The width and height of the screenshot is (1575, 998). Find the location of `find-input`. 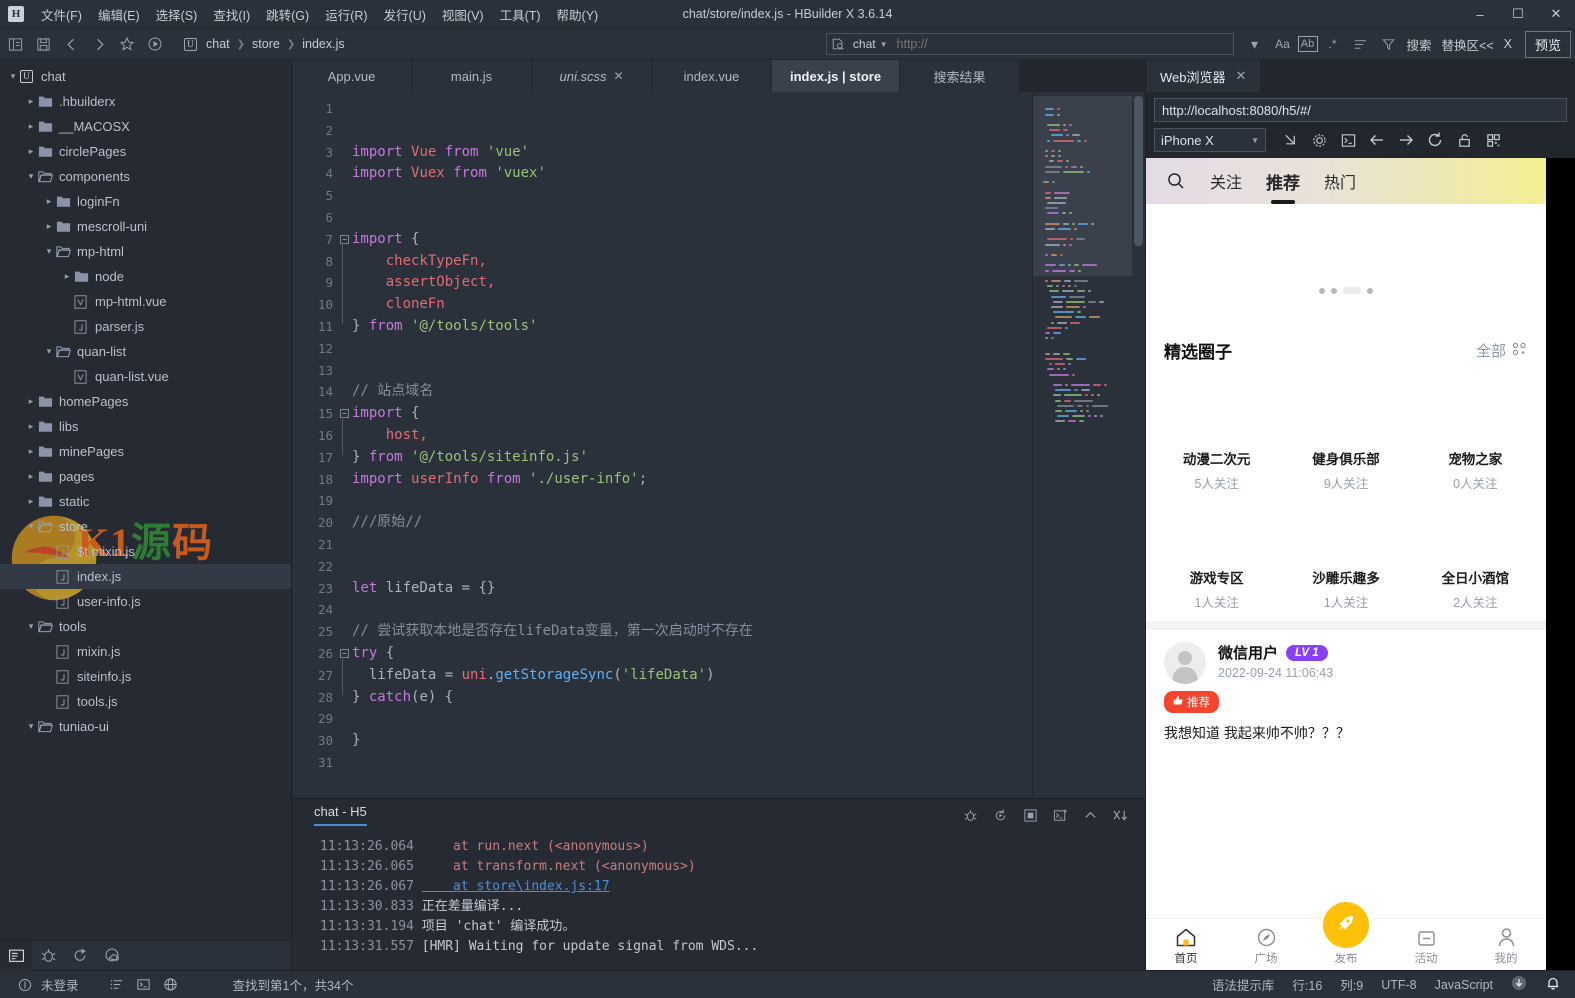

find-input is located at coordinates (1062, 44).